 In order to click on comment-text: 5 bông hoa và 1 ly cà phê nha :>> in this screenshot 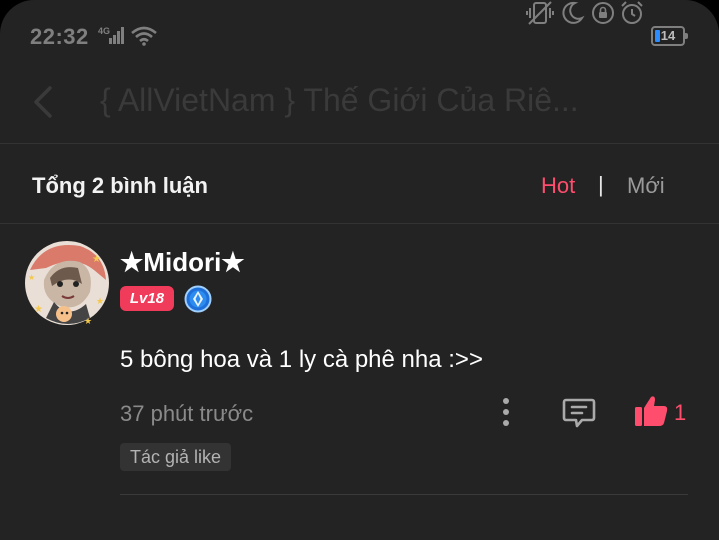, I will do `click(301, 359)`.